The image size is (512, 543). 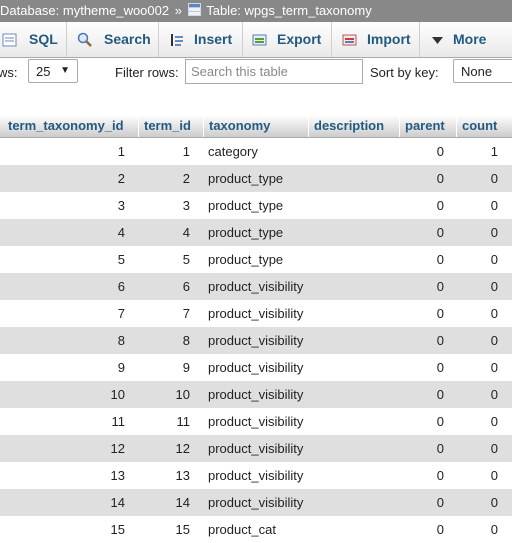 I want to click on tab-bar: SQL Search Insert Export Import More, so click(x=256, y=40).